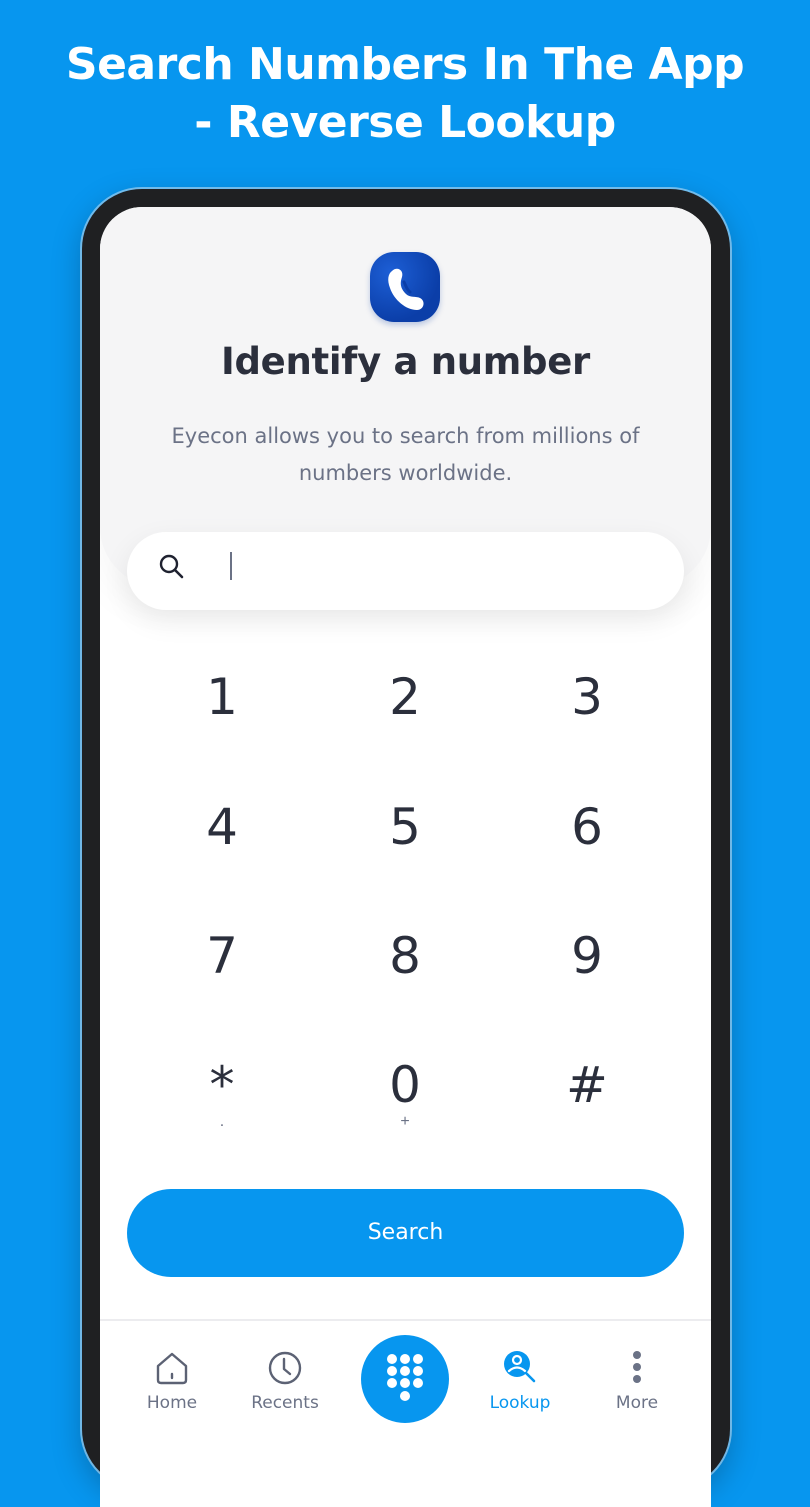  What do you see at coordinates (637, 1367) in the screenshot?
I see `more-vertical-icon` at bounding box center [637, 1367].